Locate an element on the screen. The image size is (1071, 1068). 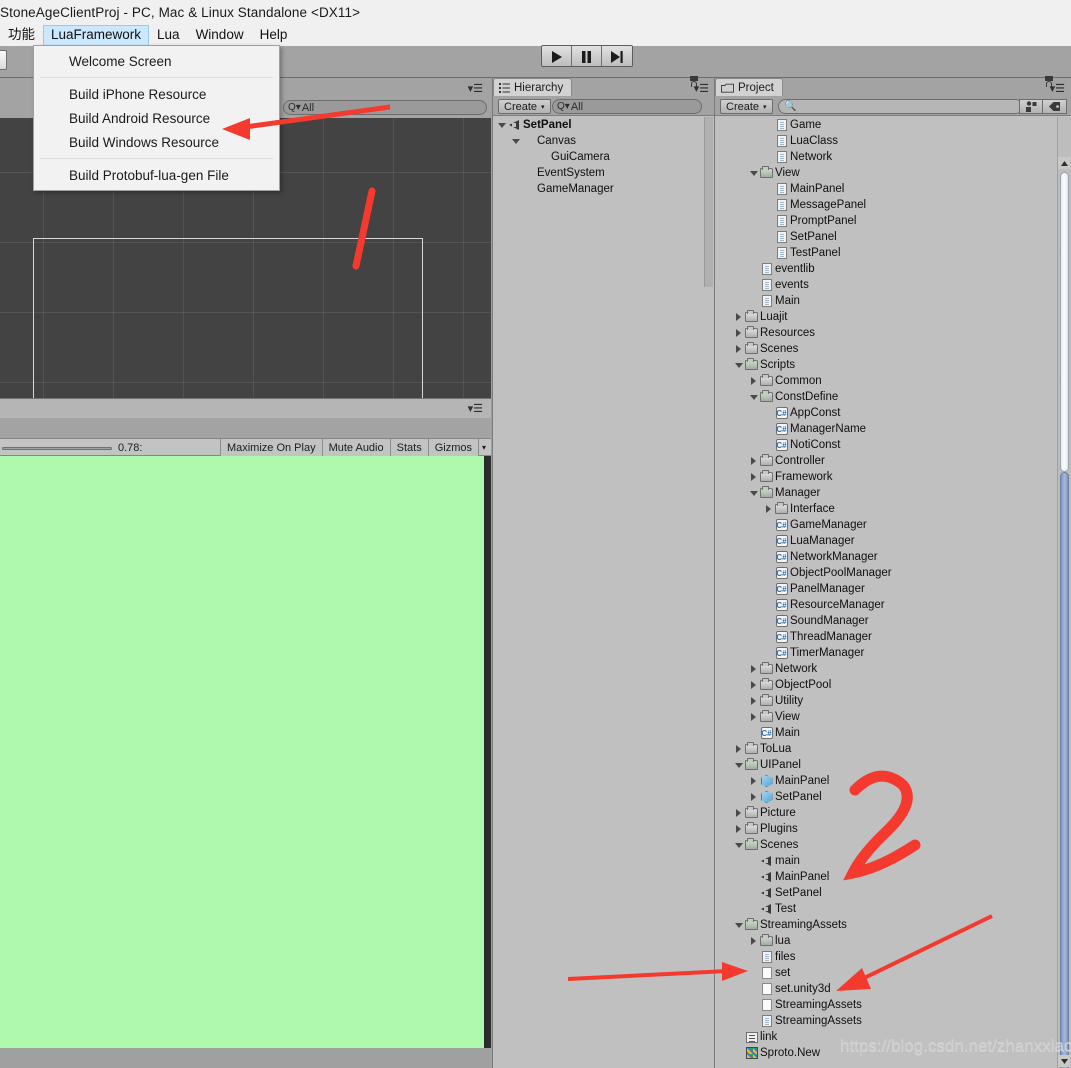
menu-option-welcome-screen: Welcome Screen is located at coordinates (156, 61).